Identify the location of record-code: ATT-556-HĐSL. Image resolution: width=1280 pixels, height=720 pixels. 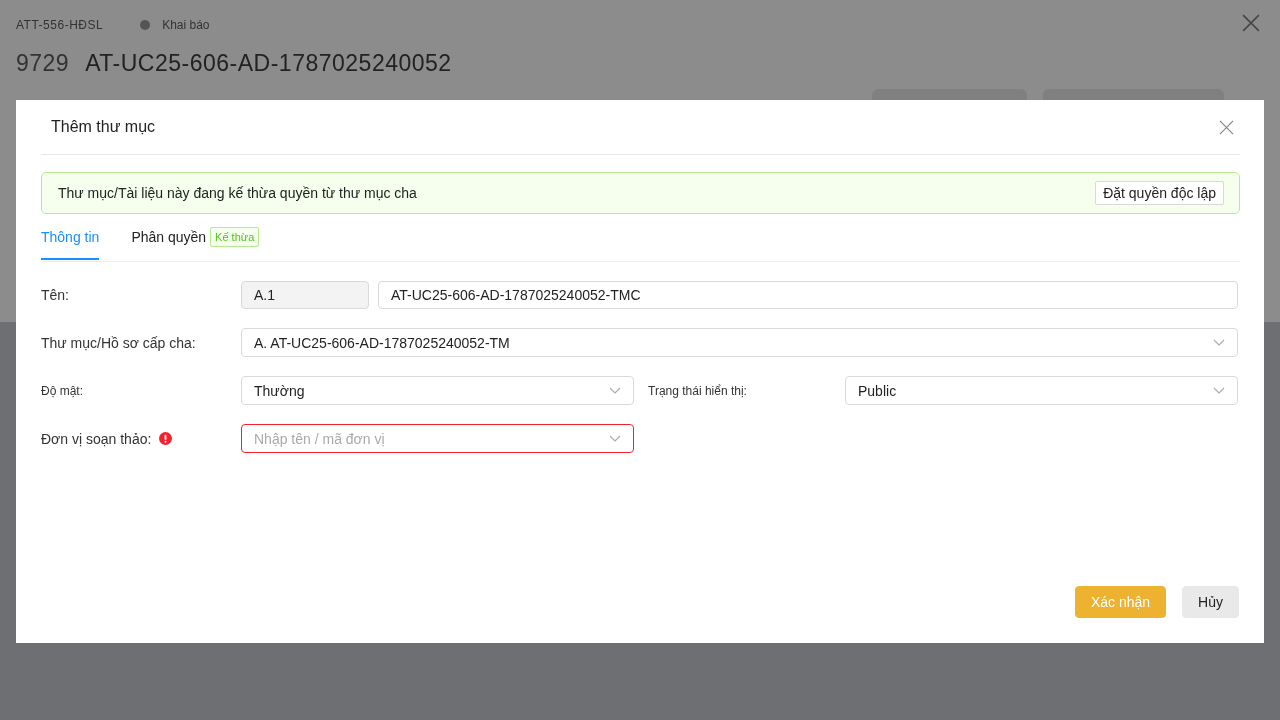
(60, 25).